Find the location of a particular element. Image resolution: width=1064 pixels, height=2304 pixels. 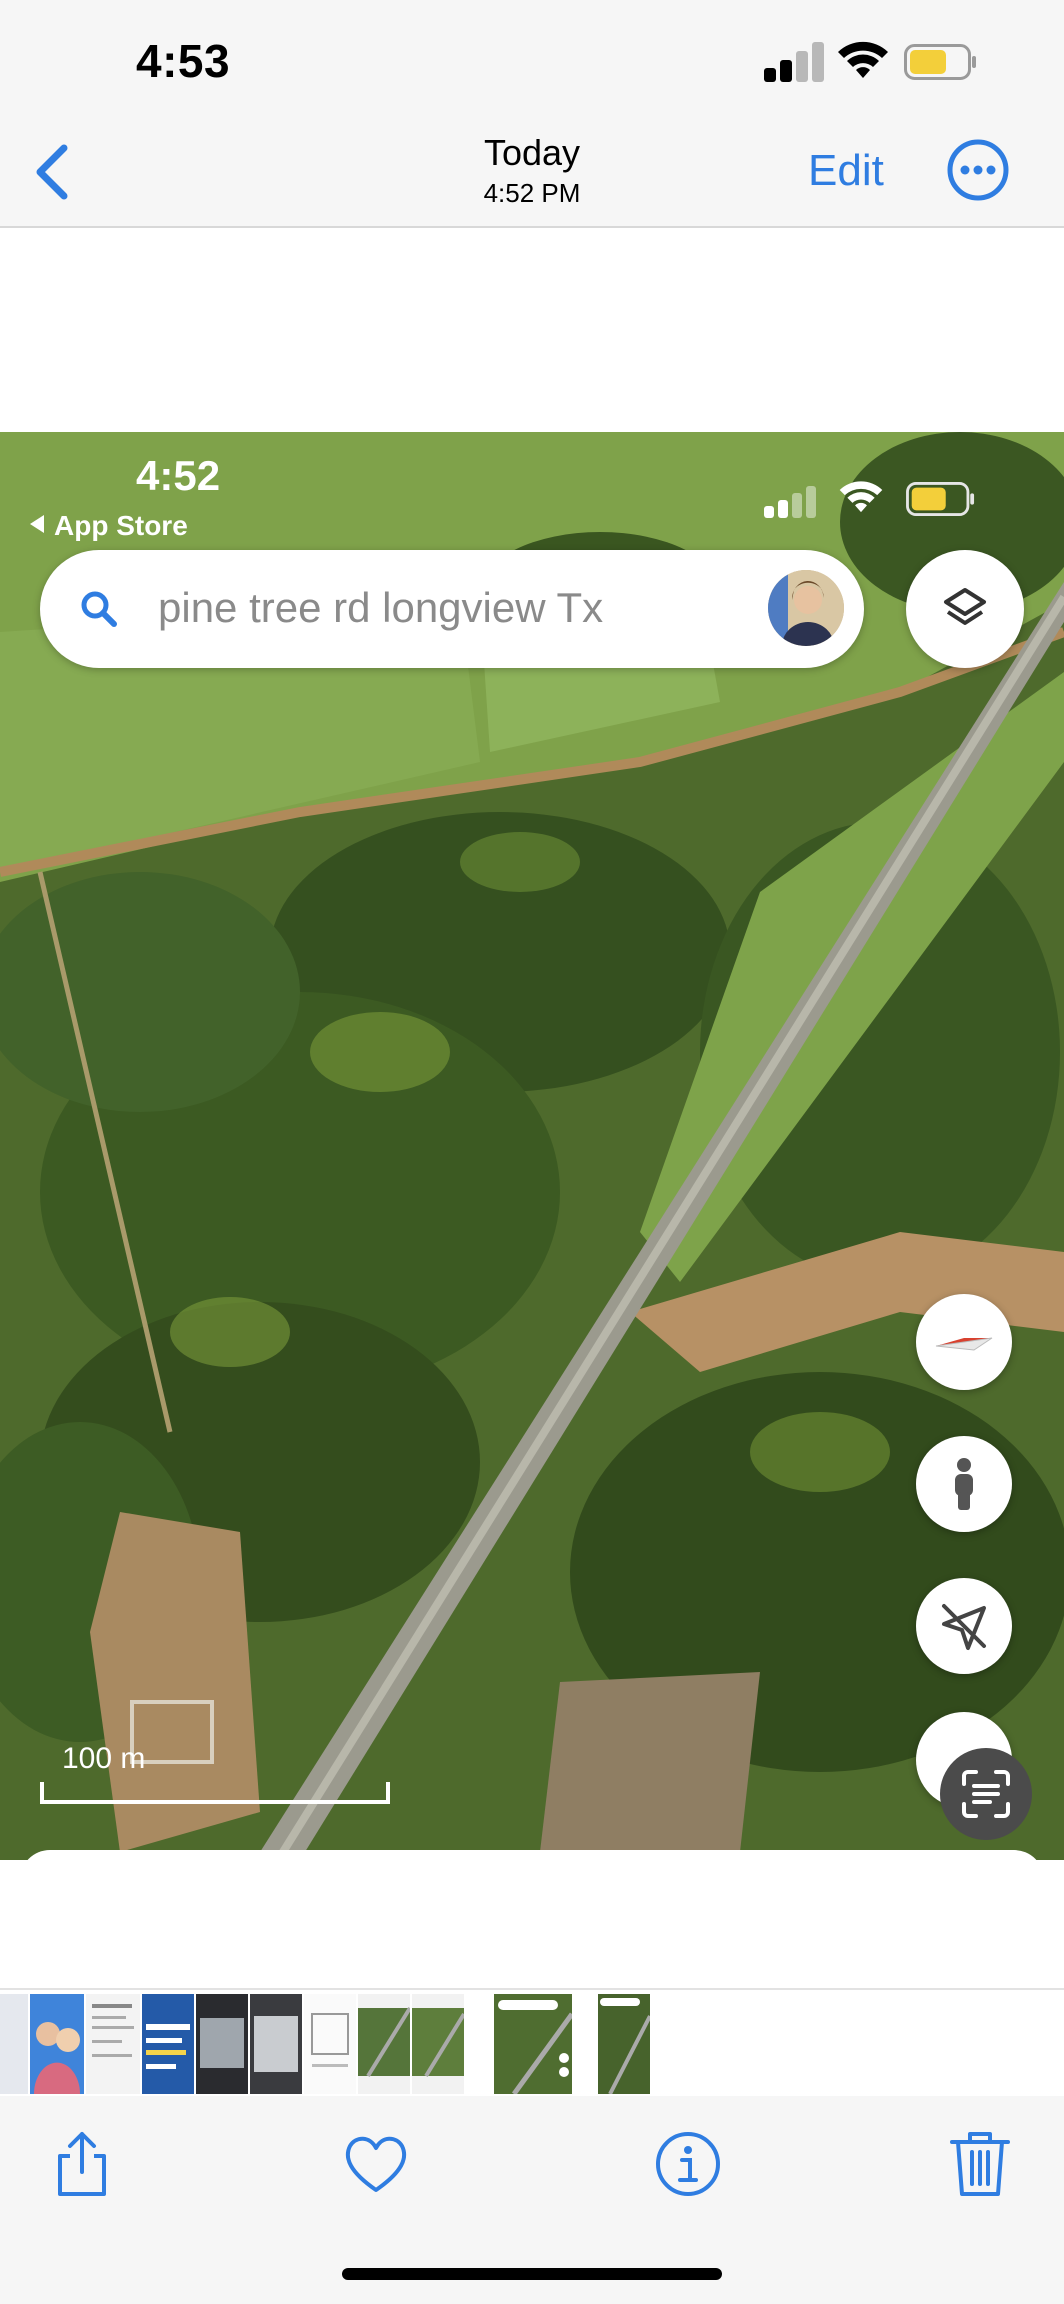

nav-bar: Today 4:52 PM Edit is located at coordinates (532, 174).